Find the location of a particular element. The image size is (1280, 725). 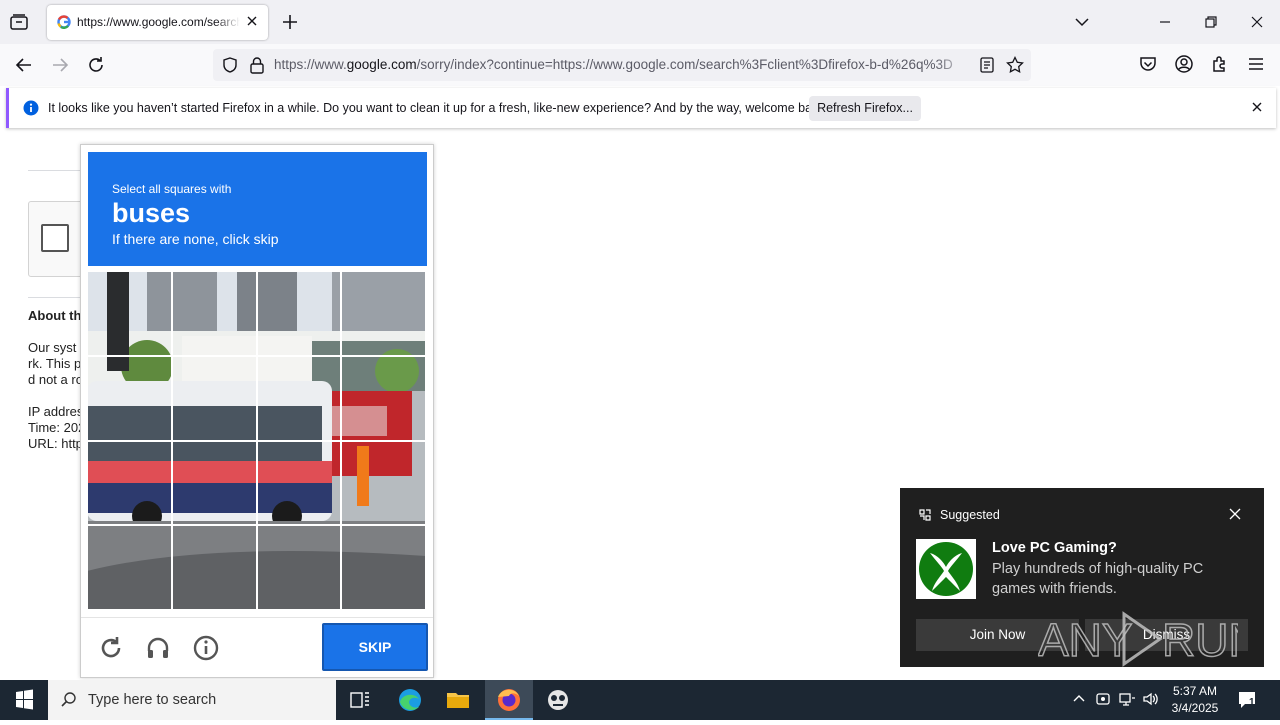

chevron-down-icon is located at coordinates (1082, 22).